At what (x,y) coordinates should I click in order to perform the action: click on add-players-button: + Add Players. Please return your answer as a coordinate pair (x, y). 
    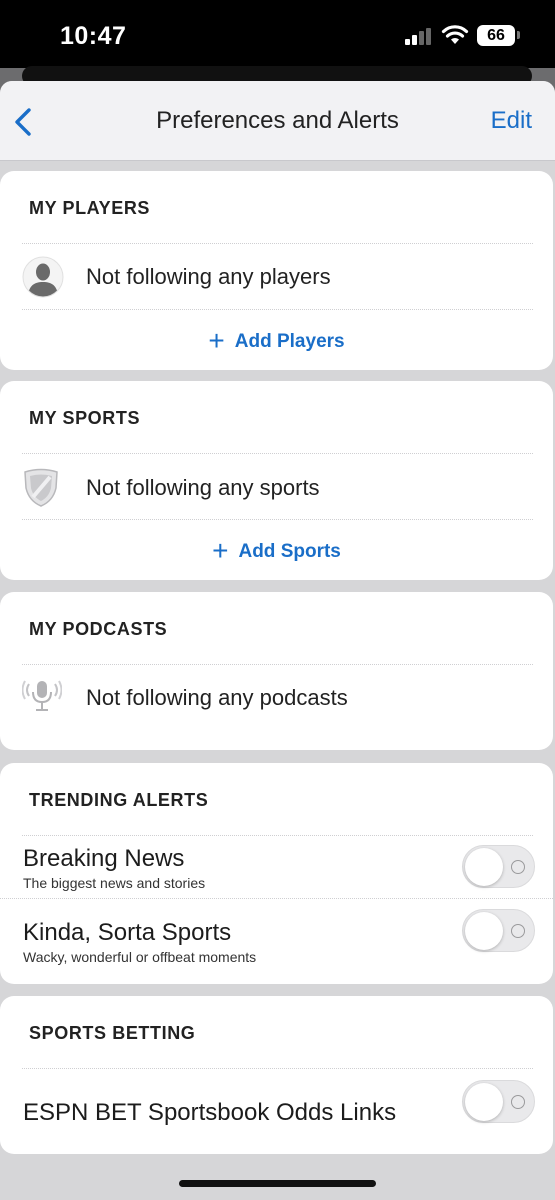
    Looking at the image, I should click on (276, 341).